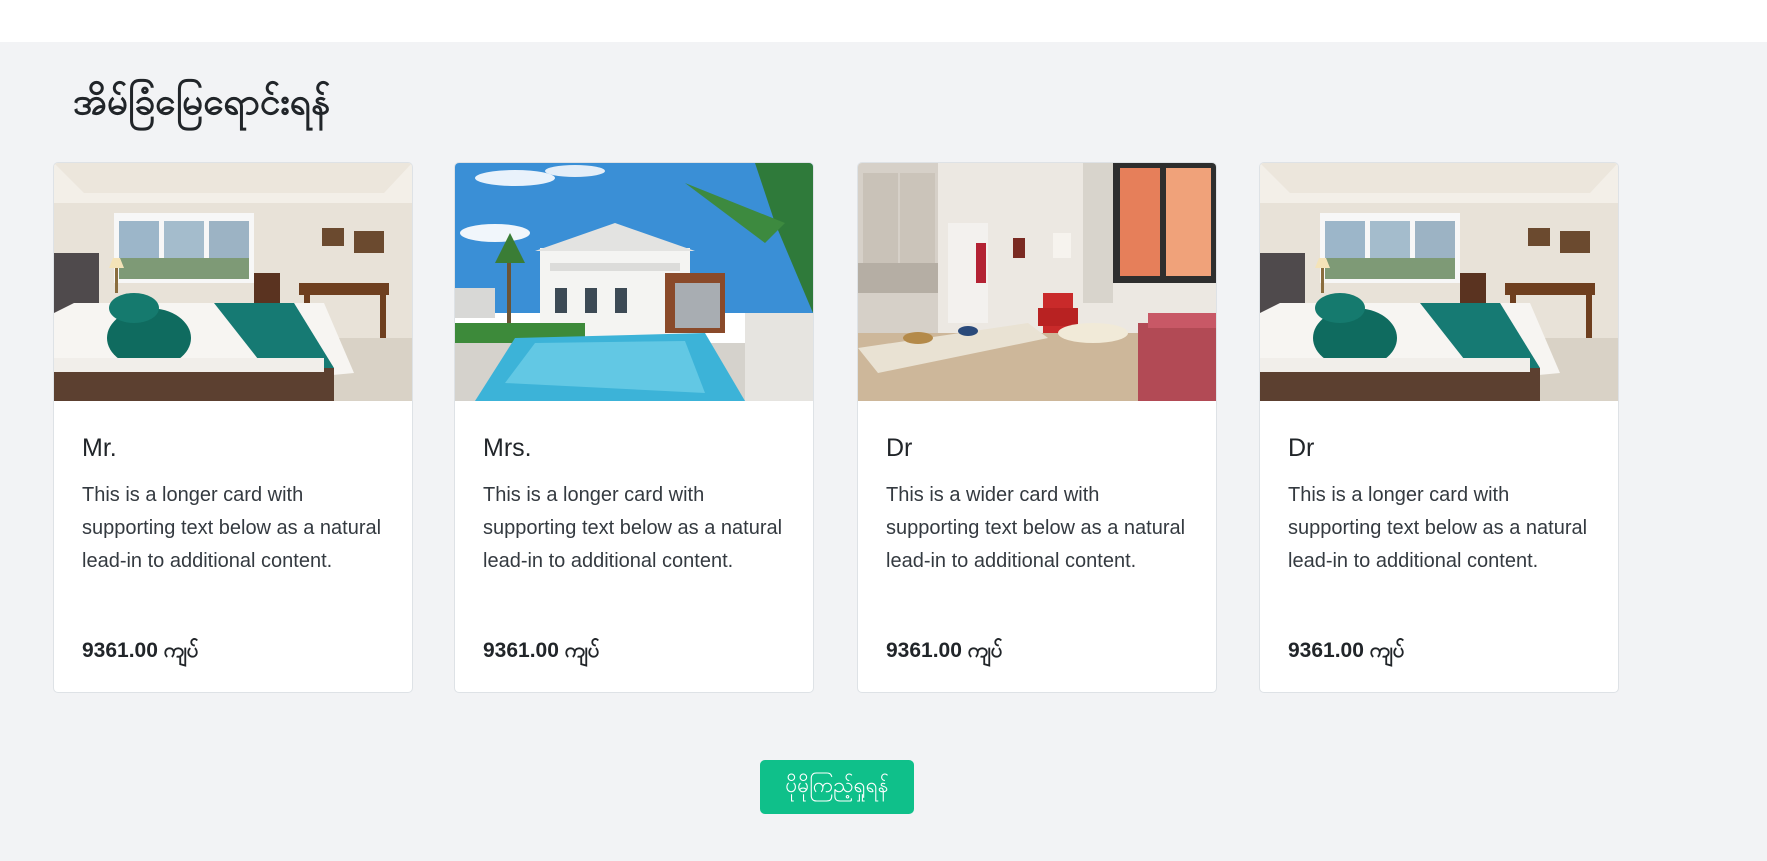 This screenshot has width=1767, height=861. Describe the element at coordinates (99, 448) in the screenshot. I see `card-title: Mr.` at that location.